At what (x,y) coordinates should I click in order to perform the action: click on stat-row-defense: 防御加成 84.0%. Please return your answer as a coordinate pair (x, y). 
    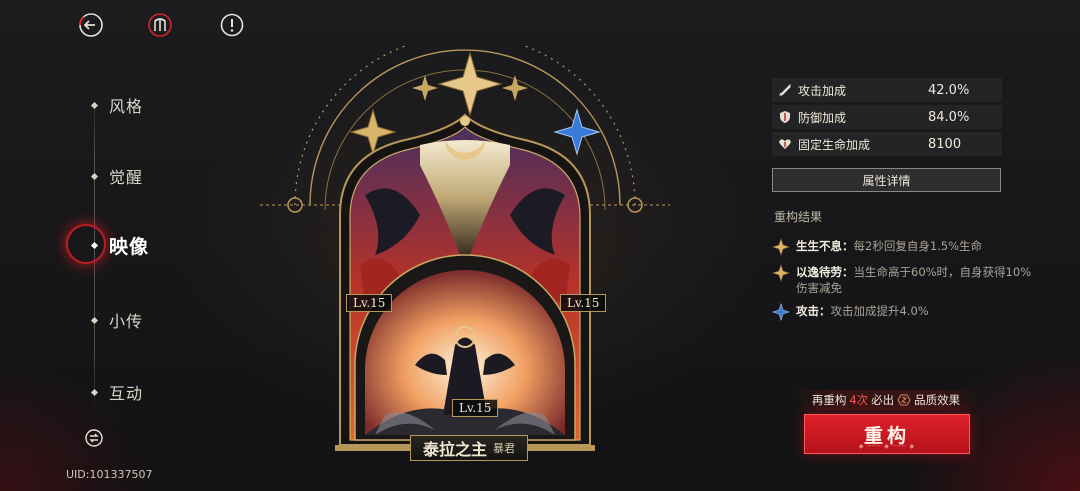
    Looking at the image, I should click on (887, 117).